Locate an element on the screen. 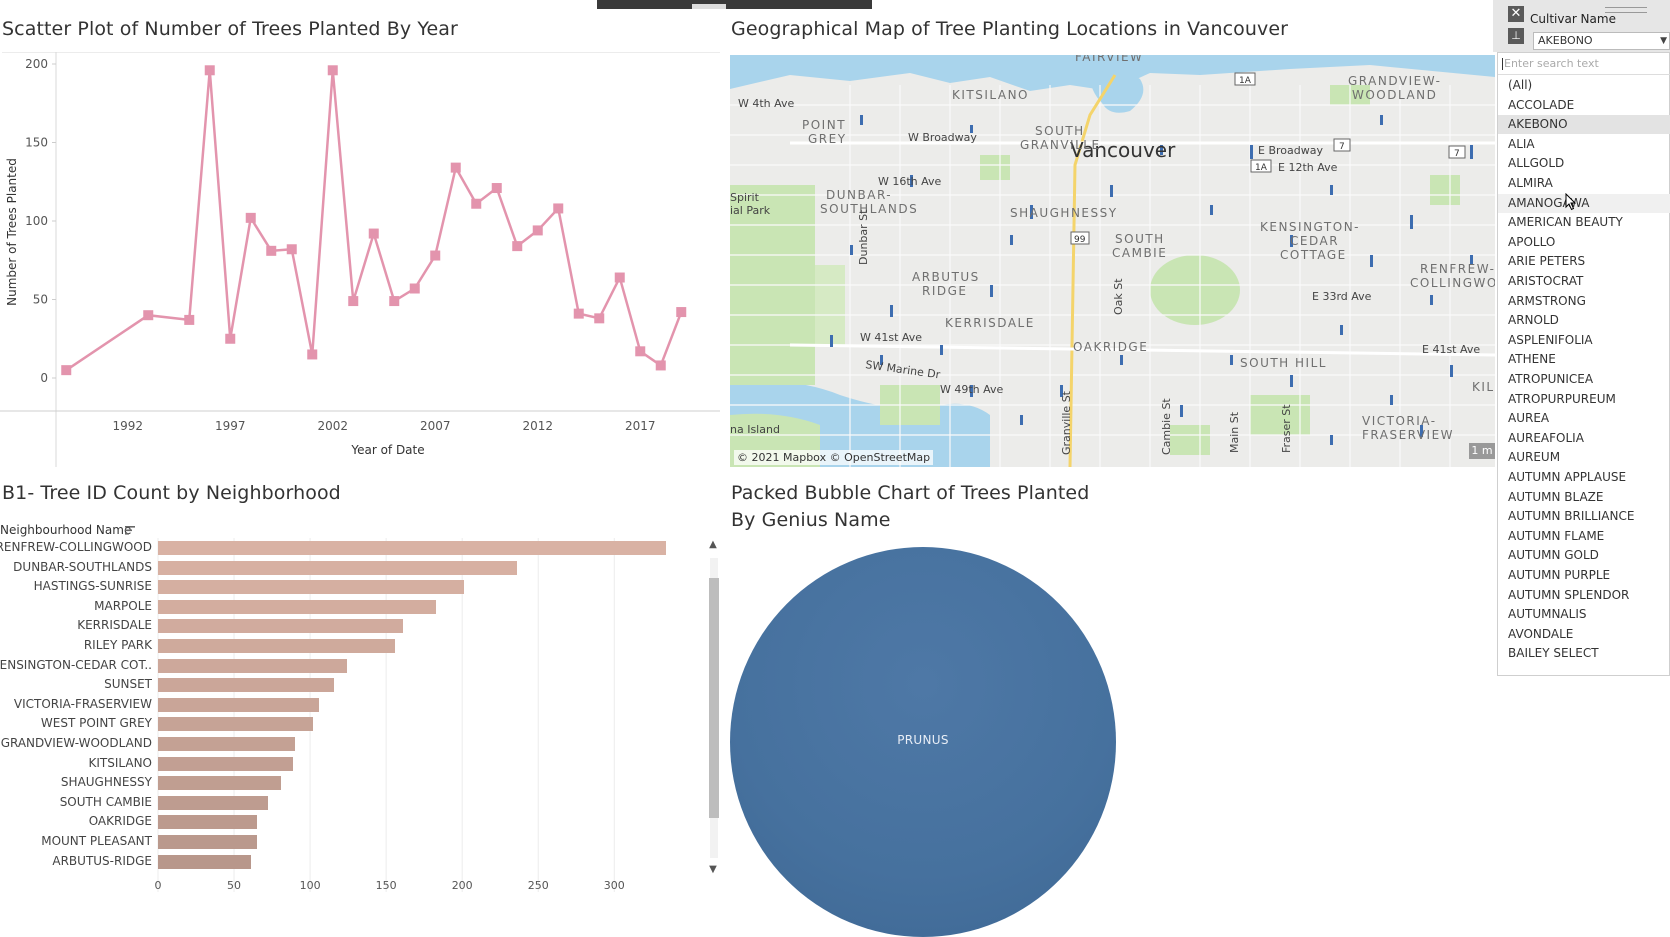 This screenshot has height=937, width=1670. bar-row: SOUTH CAMBIE is located at coordinates (350, 802).